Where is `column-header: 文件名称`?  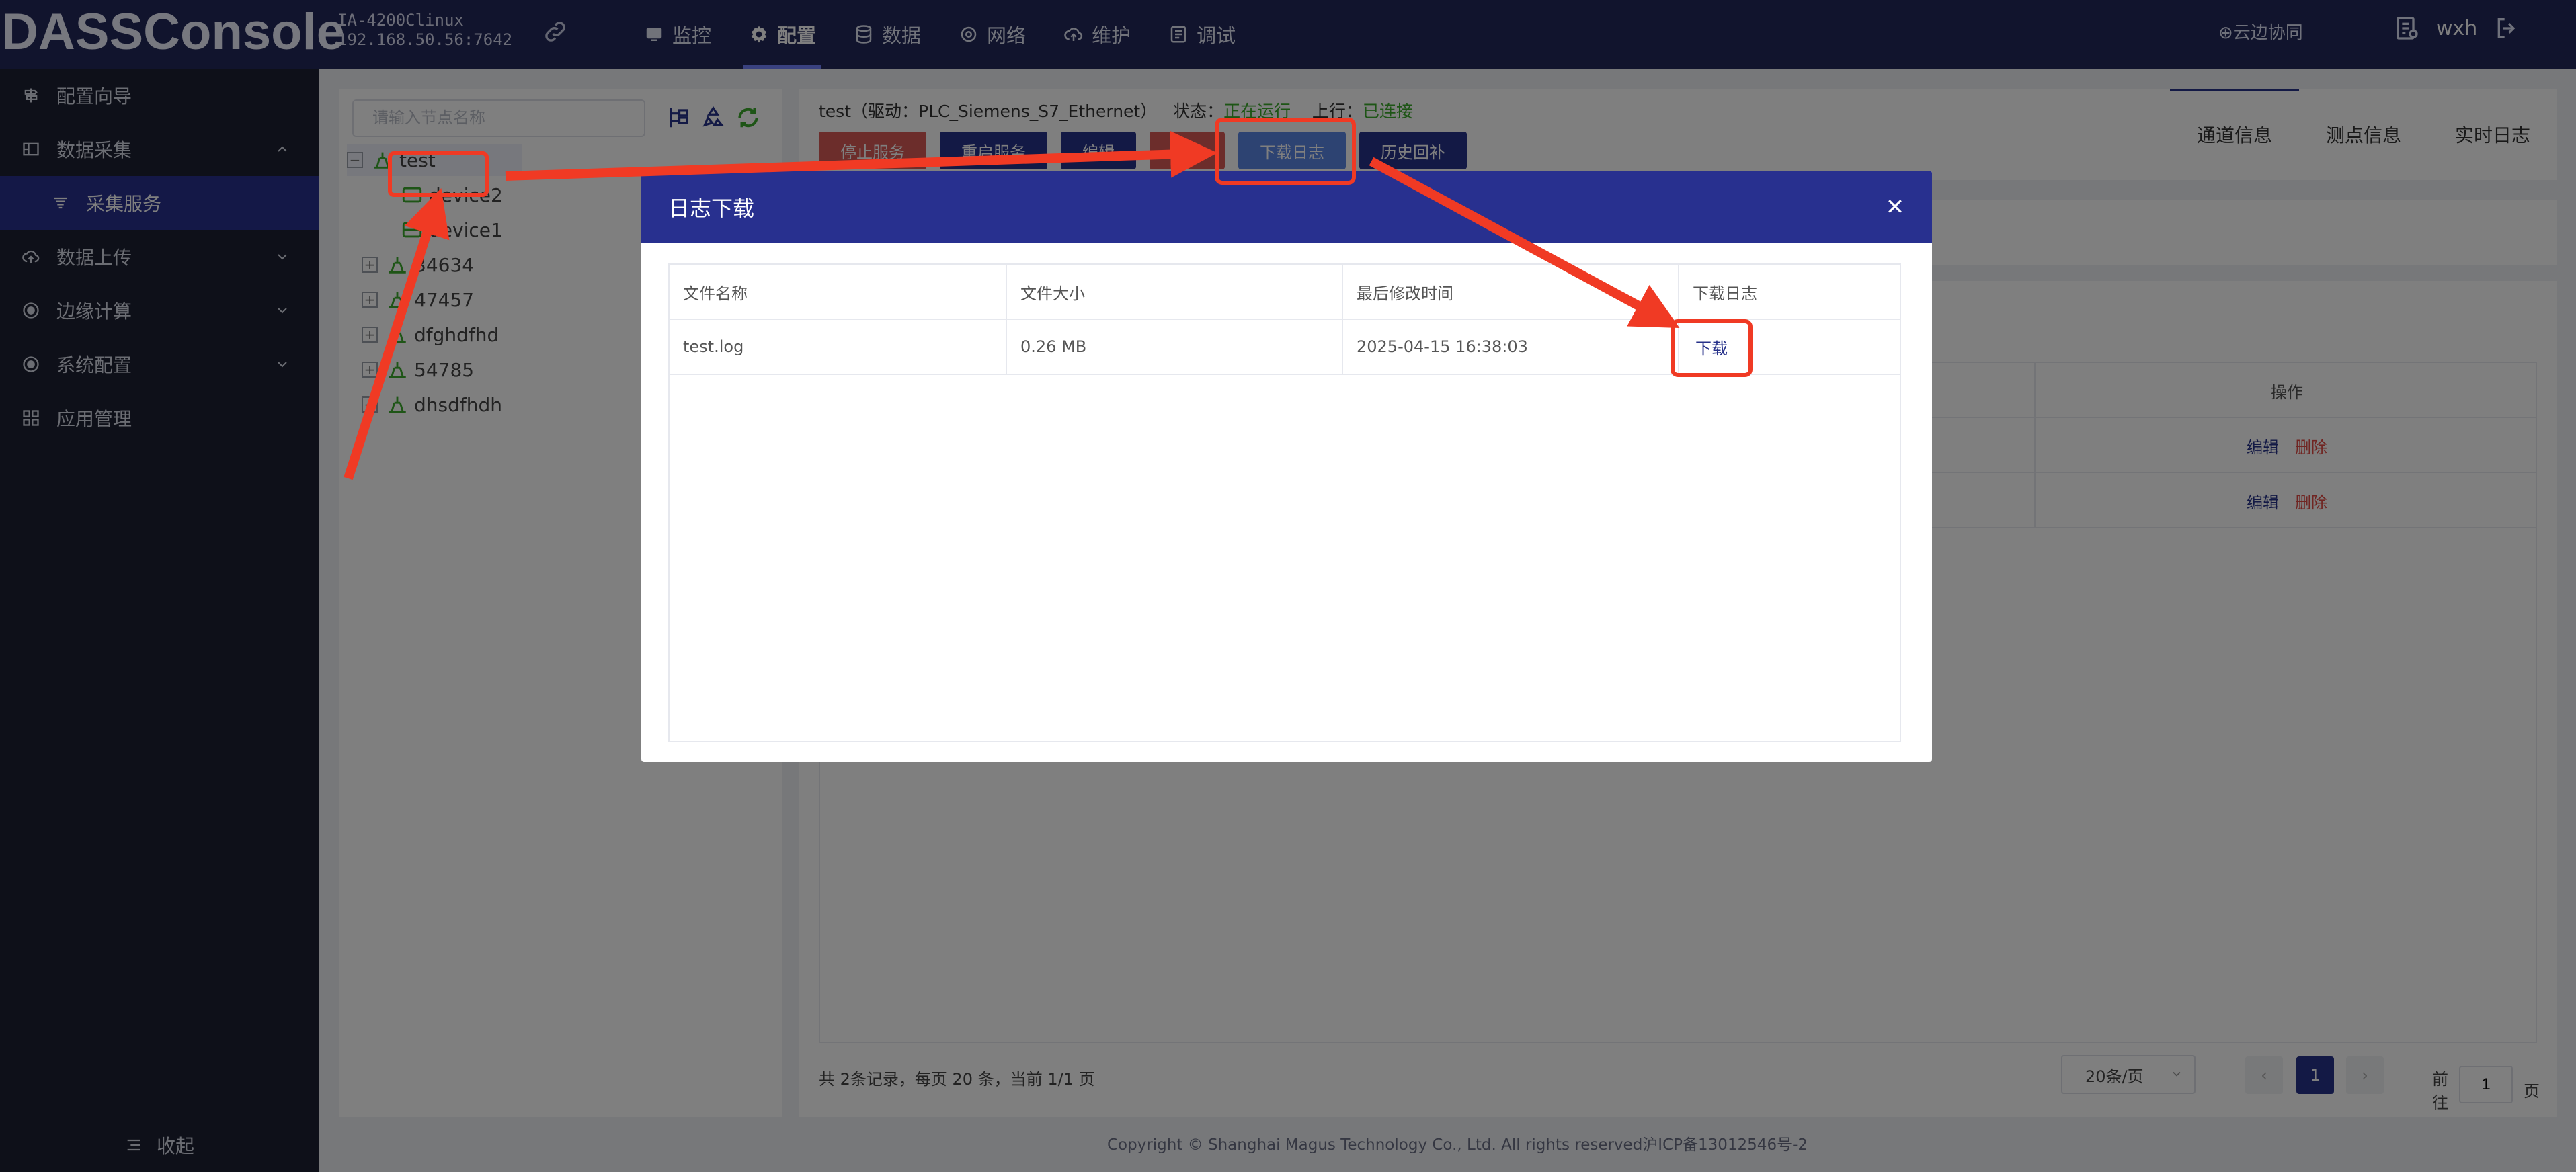
column-header: 文件名称 is located at coordinates (838, 292).